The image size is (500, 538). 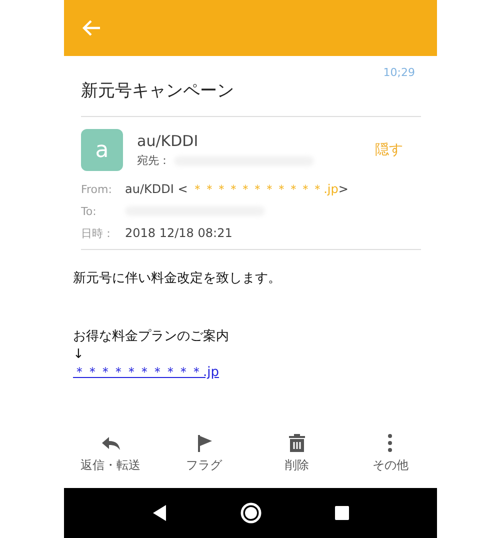 I want to click on body-text: お得な料金プランのご案内, so click(x=151, y=337).